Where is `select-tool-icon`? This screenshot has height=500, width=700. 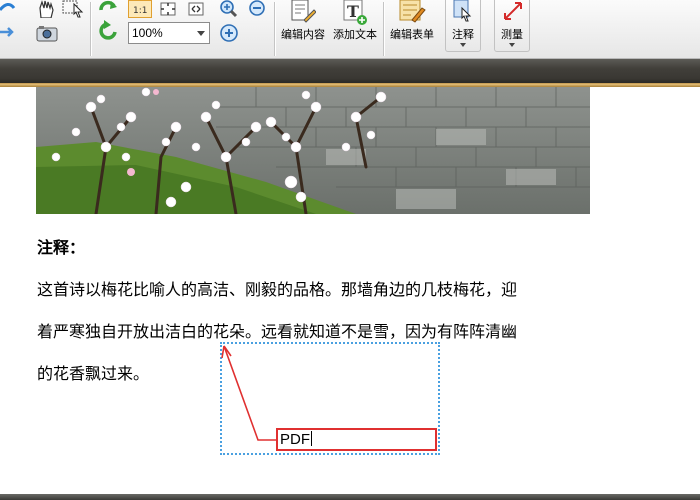 select-tool-icon is located at coordinates (74, 9).